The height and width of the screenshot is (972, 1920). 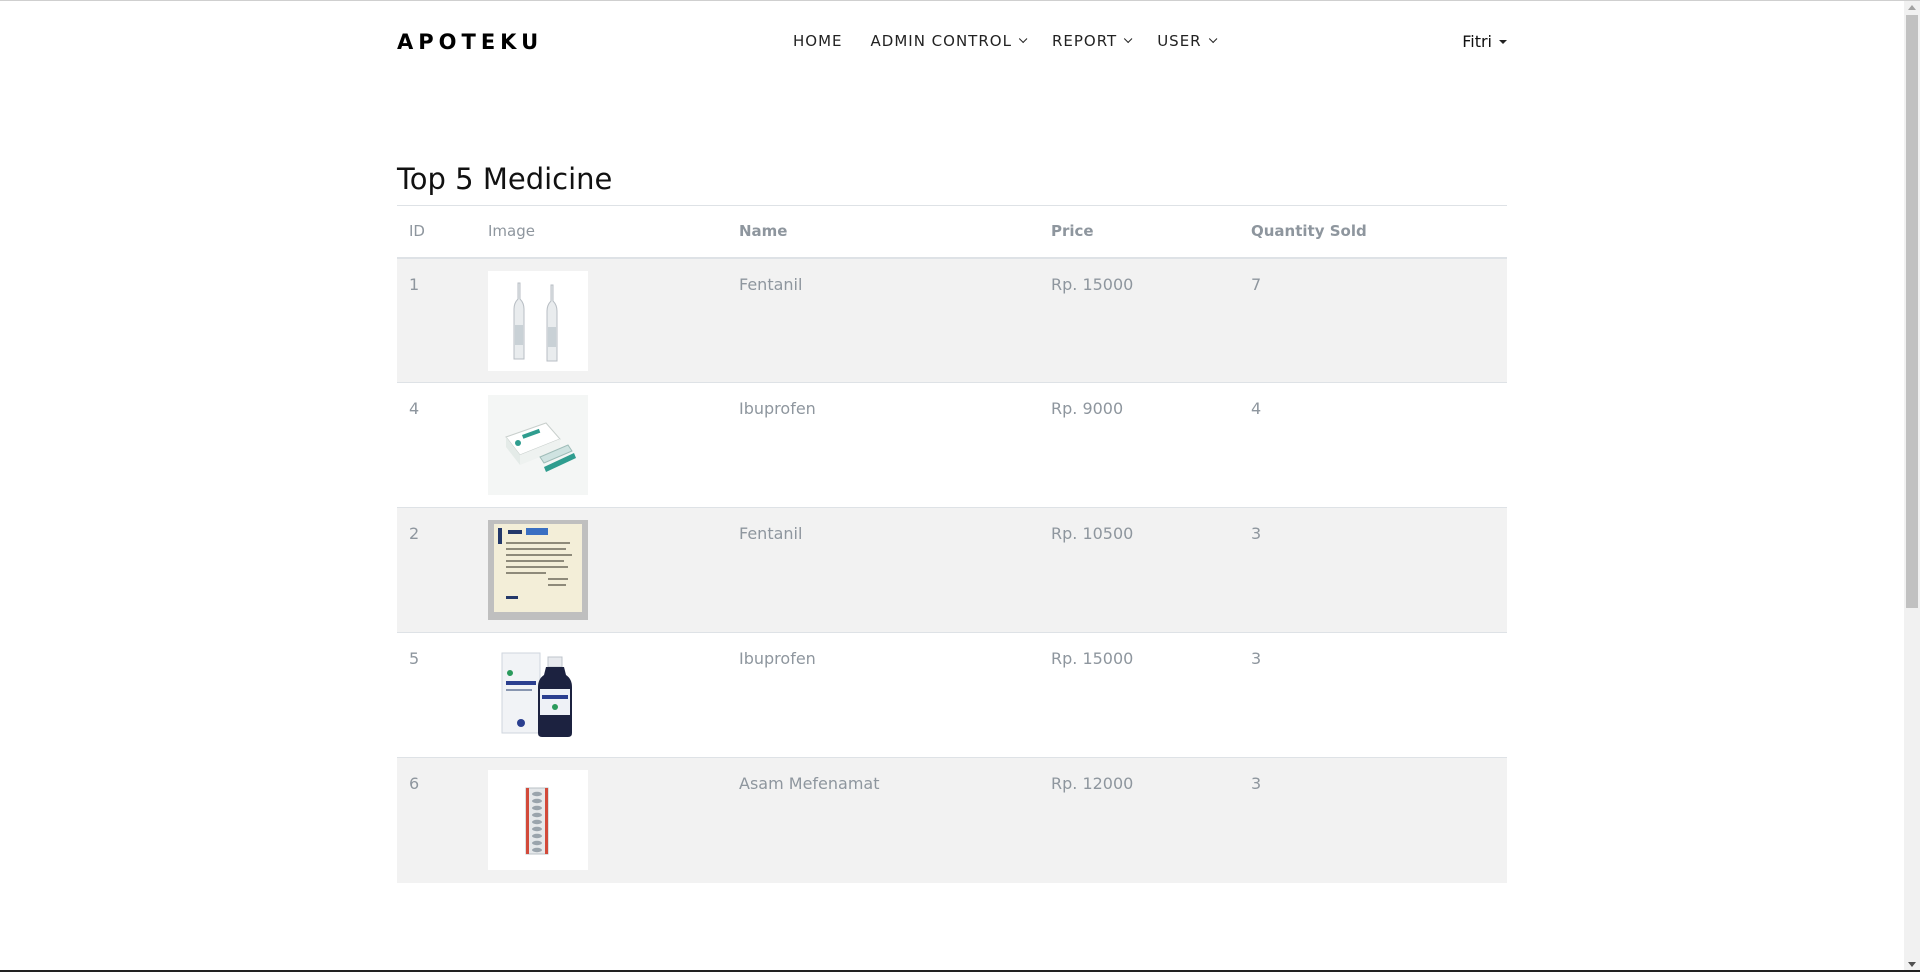 I want to click on table-row: 4 Ibuprofen Rp. 9000 4, so click(x=952, y=445).